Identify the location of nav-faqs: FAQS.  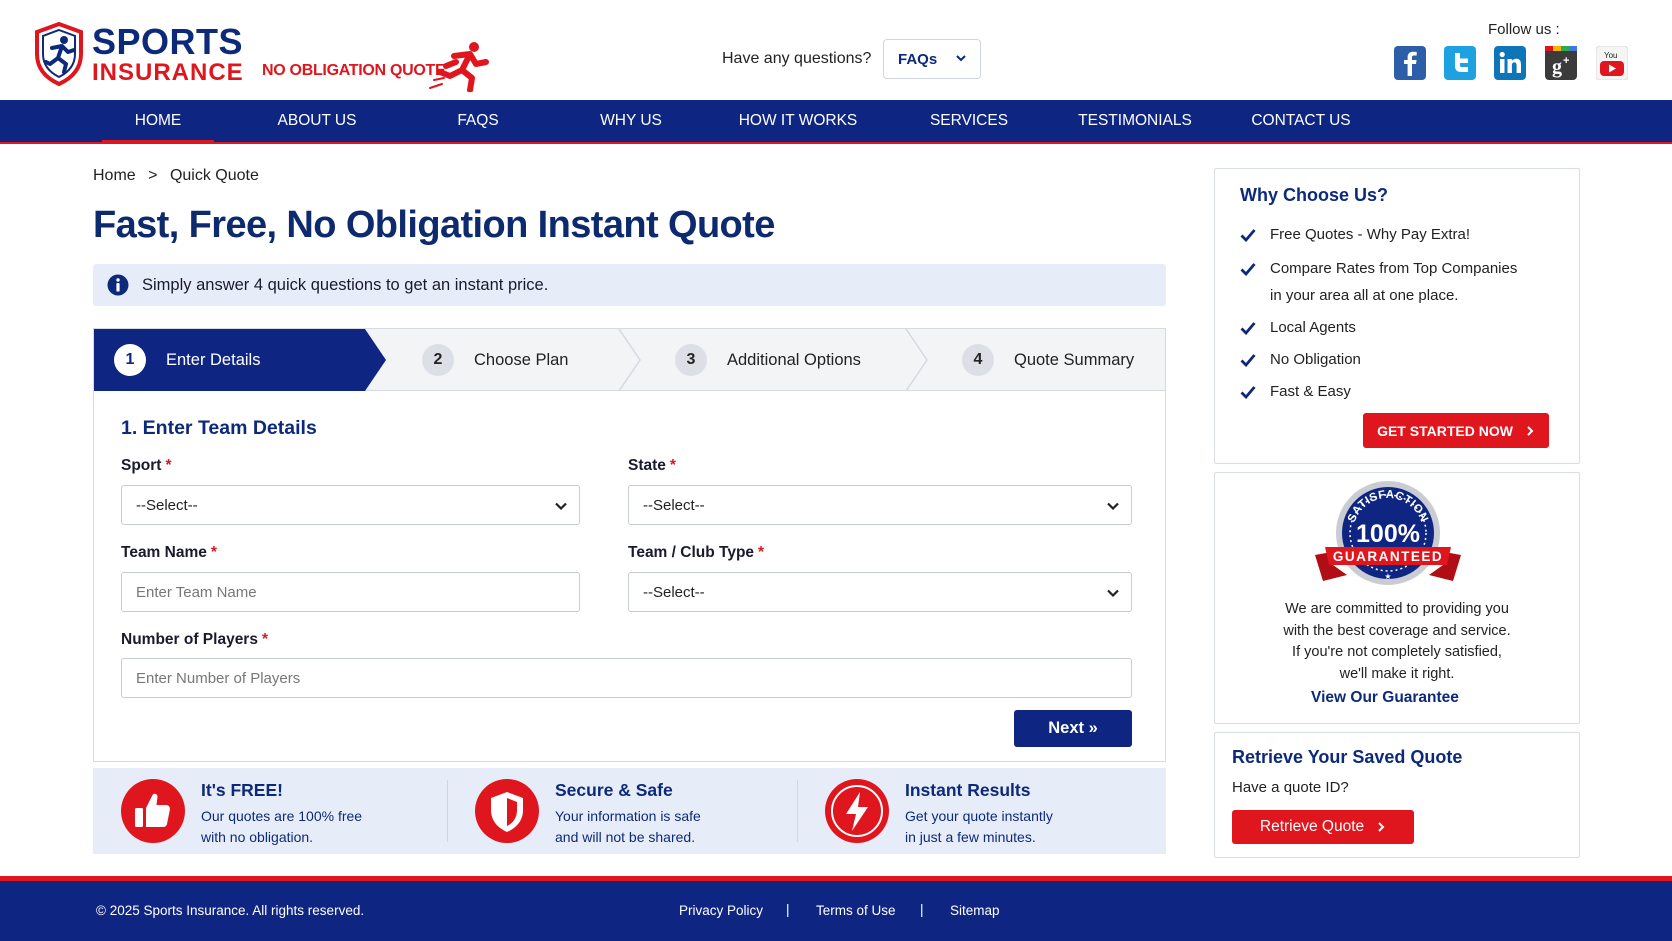
(478, 121).